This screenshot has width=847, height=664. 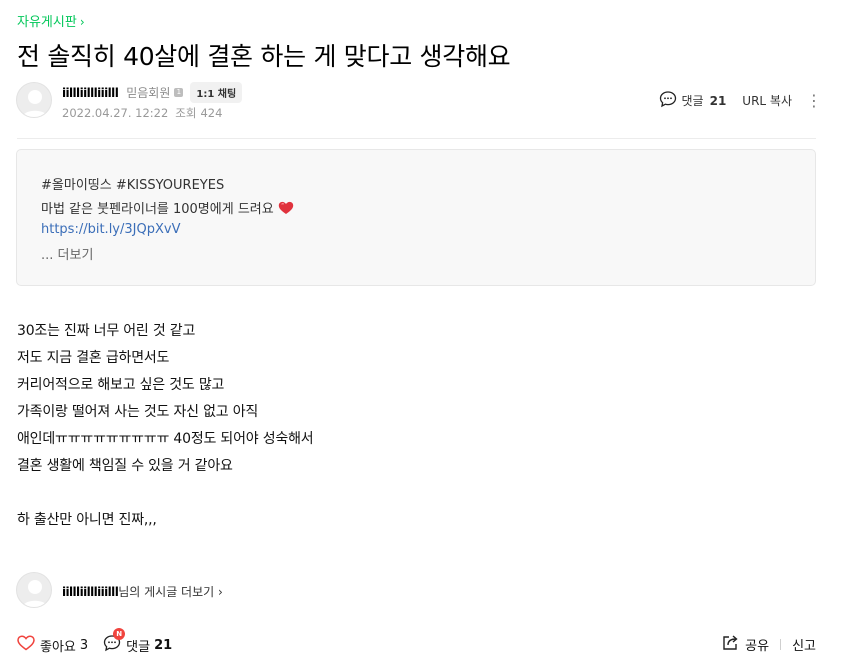 I want to click on like-heart-icon, so click(x=26, y=645).